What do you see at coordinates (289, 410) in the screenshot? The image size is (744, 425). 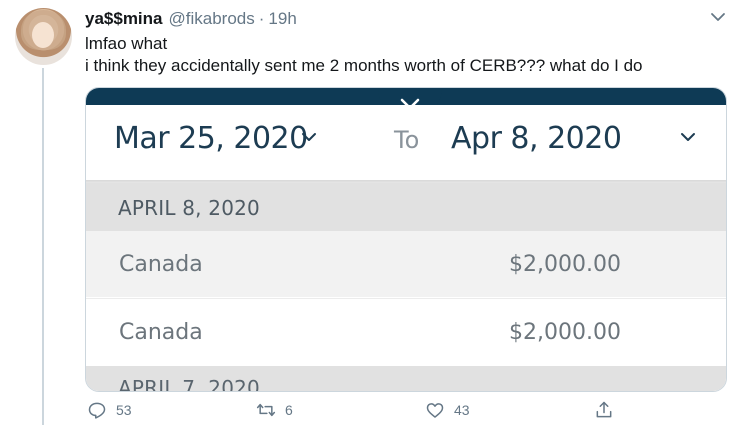 I see `retweet-count: 6` at bounding box center [289, 410].